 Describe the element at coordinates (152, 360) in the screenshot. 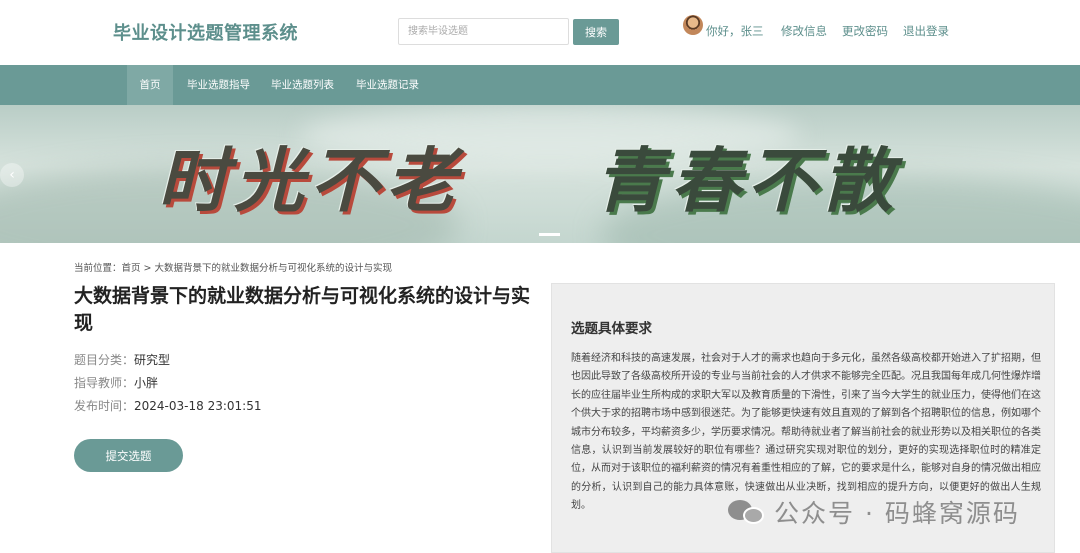

I see `category-value: 研究型` at that location.